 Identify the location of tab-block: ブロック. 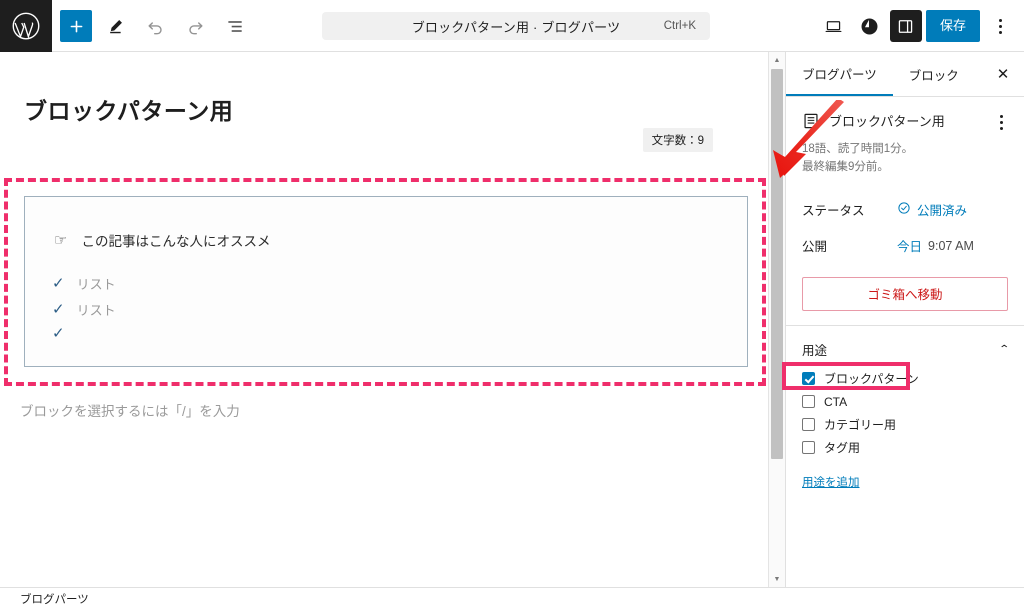
(934, 74).